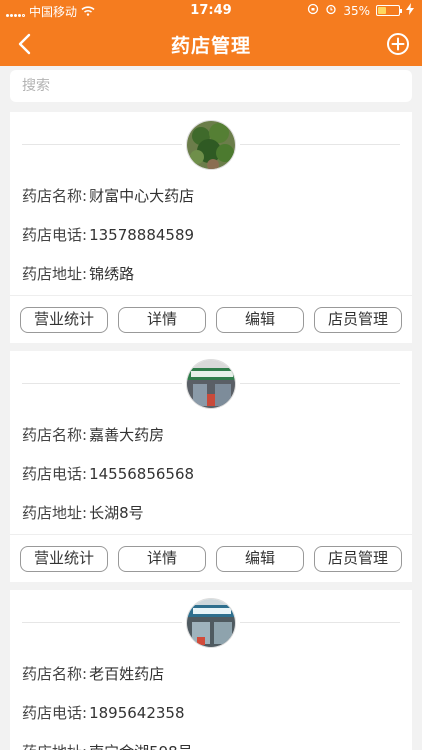 The height and width of the screenshot is (750, 422). What do you see at coordinates (313, 10) in the screenshot?
I see `rotation-lock-icon` at bounding box center [313, 10].